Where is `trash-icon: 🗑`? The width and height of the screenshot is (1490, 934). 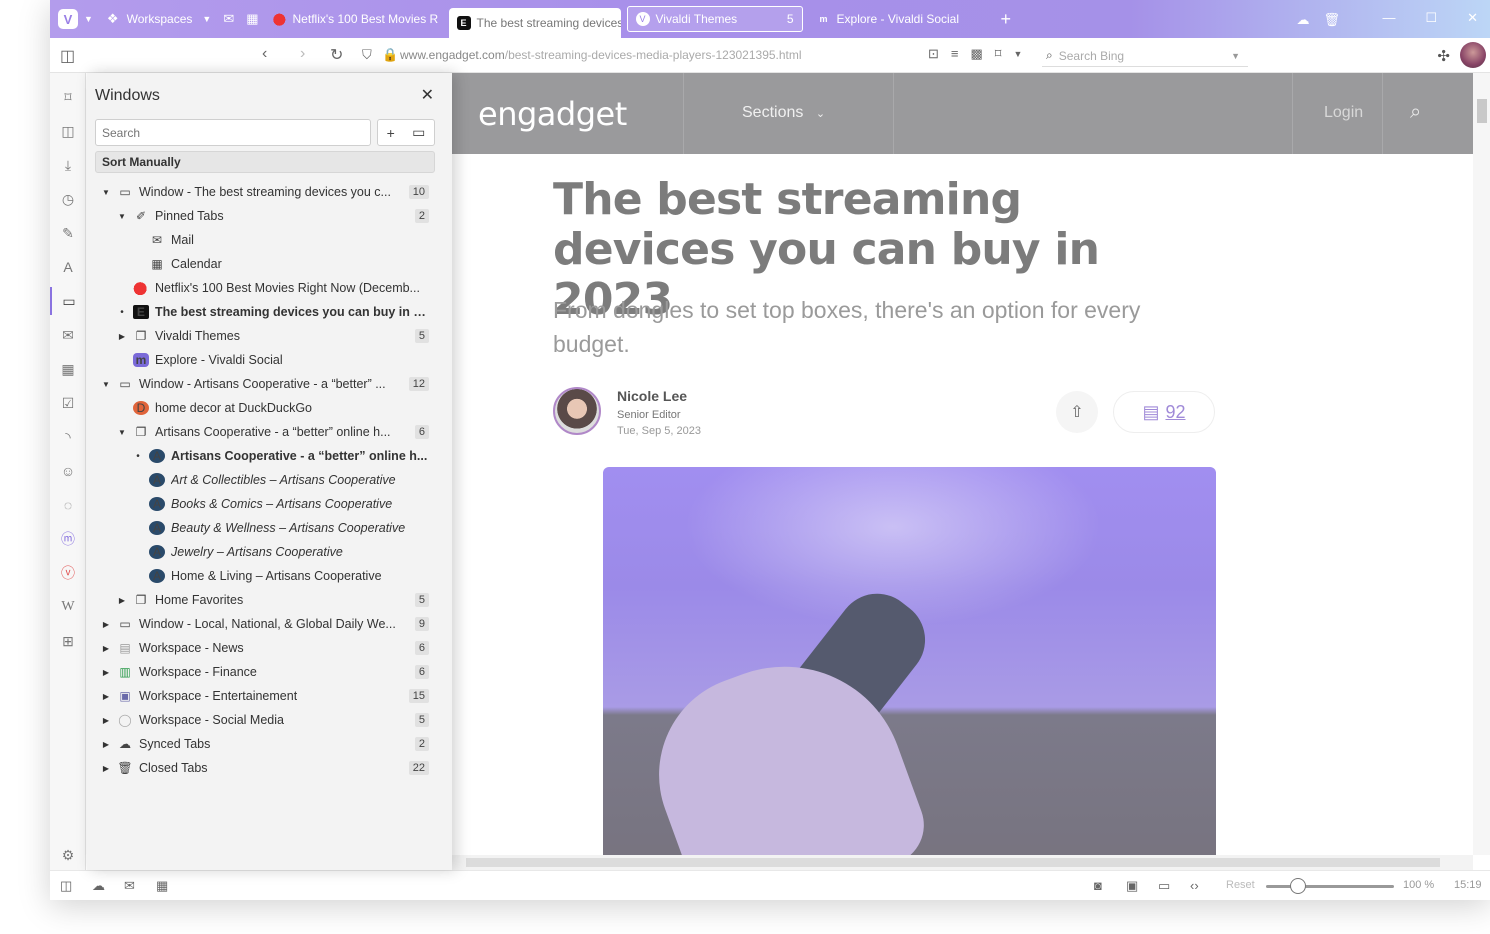 trash-icon: 🗑 is located at coordinates (1331, 20).